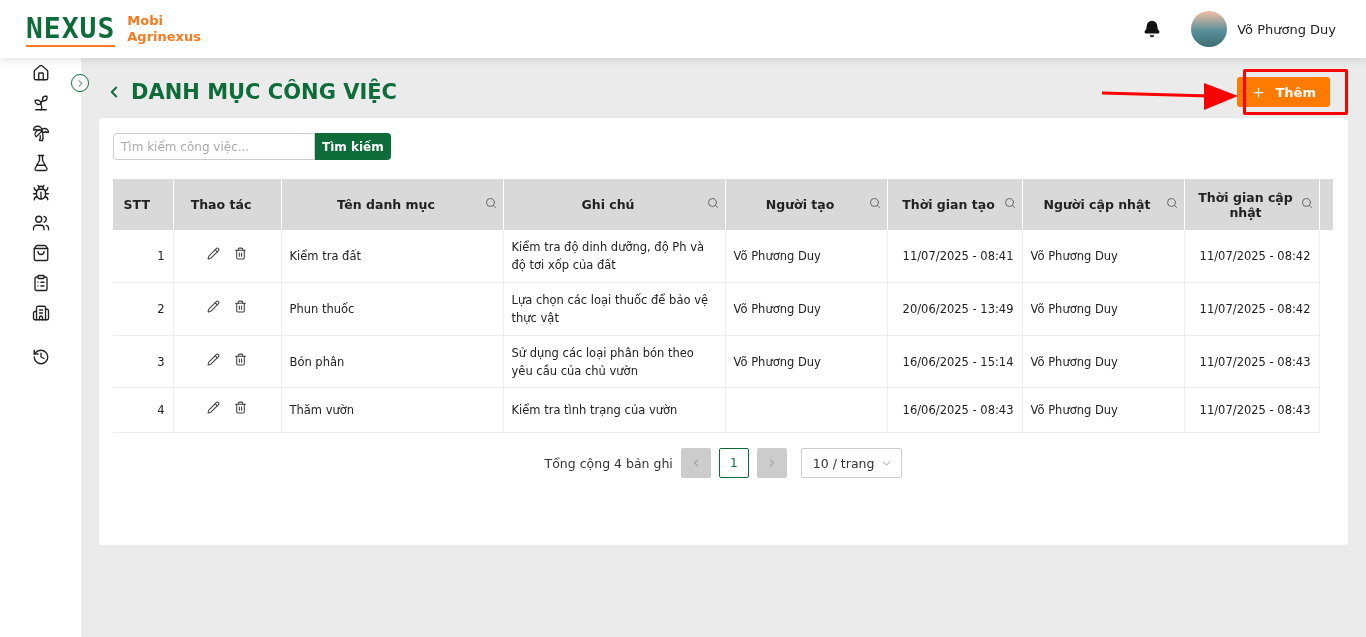 This screenshot has width=1366, height=637. What do you see at coordinates (40, 283) in the screenshot?
I see `clipboard-icon` at bounding box center [40, 283].